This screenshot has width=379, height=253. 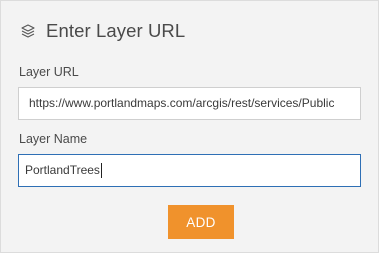 I want to click on layer-name-label: Layer Name, so click(x=53, y=139).